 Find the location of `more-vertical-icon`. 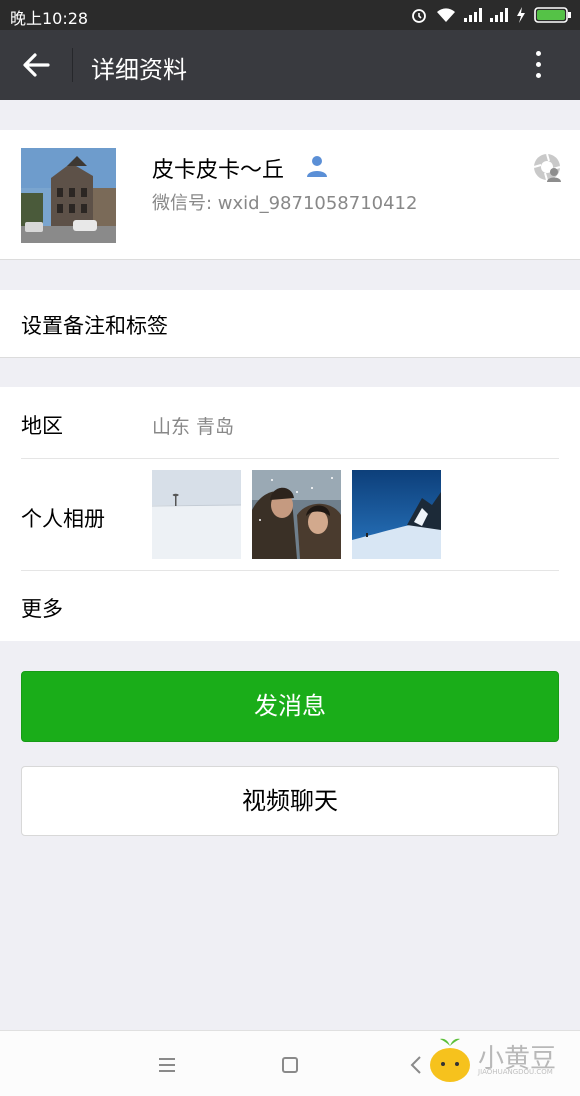

more-vertical-icon is located at coordinates (538, 65).